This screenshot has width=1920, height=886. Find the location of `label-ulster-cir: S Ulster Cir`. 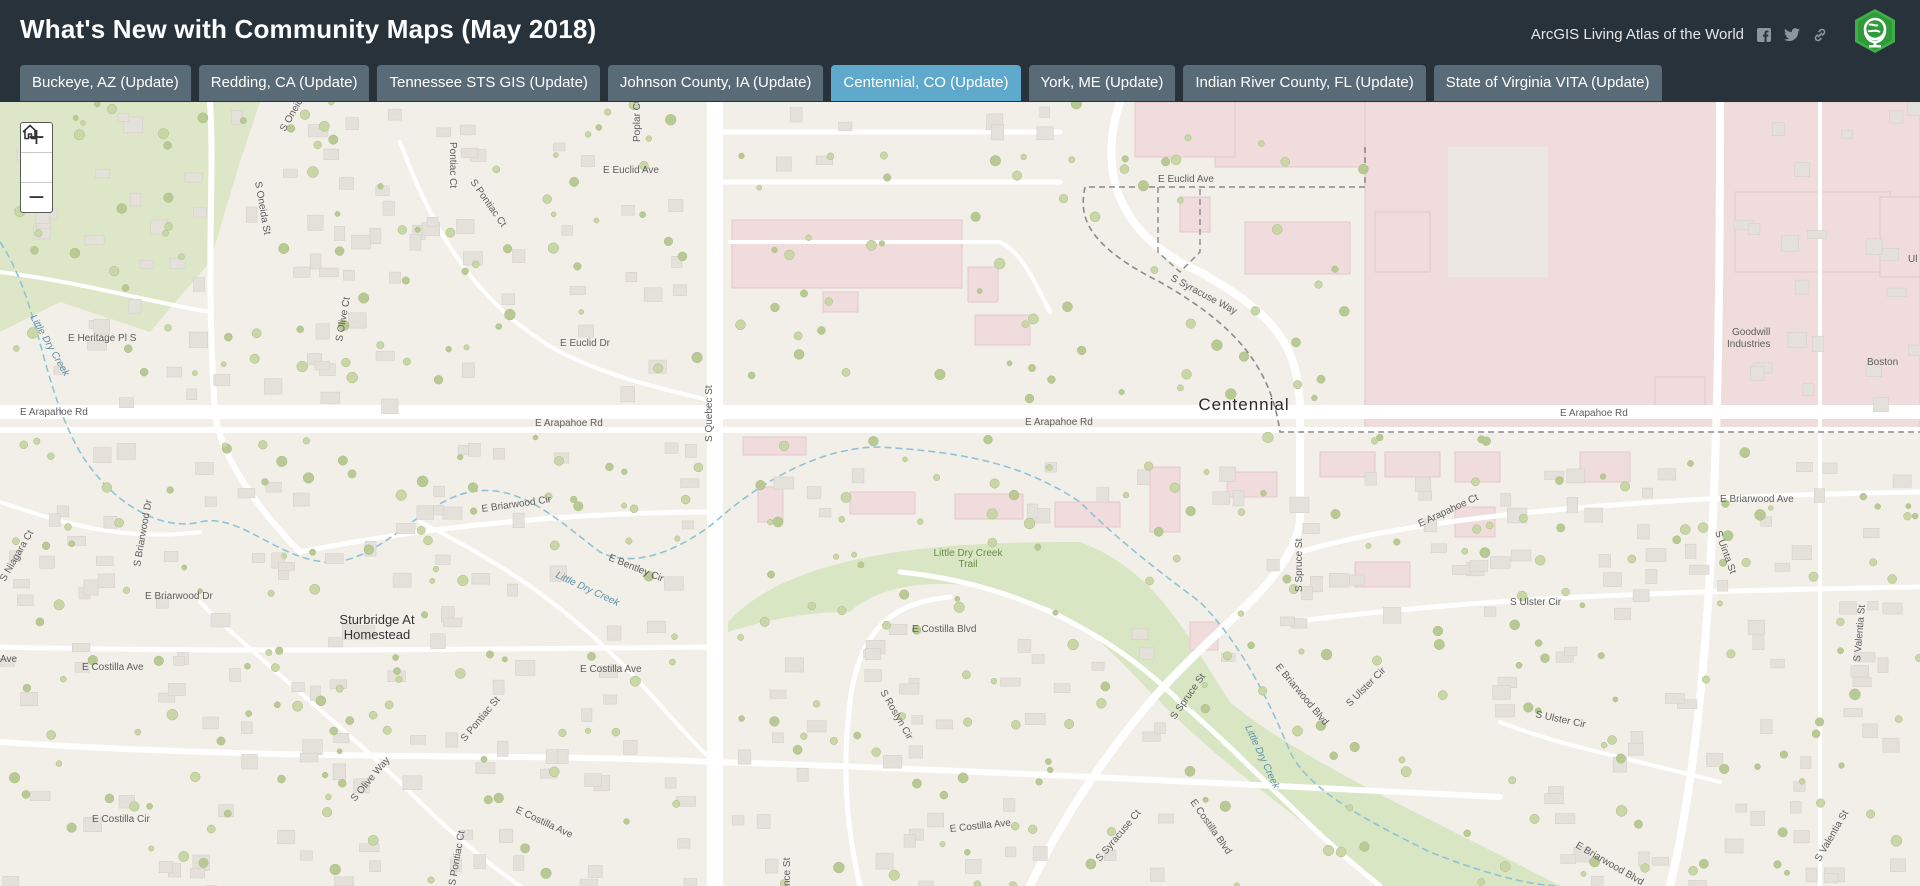

label-ulster-cir: S Ulster Cir is located at coordinates (1536, 602).